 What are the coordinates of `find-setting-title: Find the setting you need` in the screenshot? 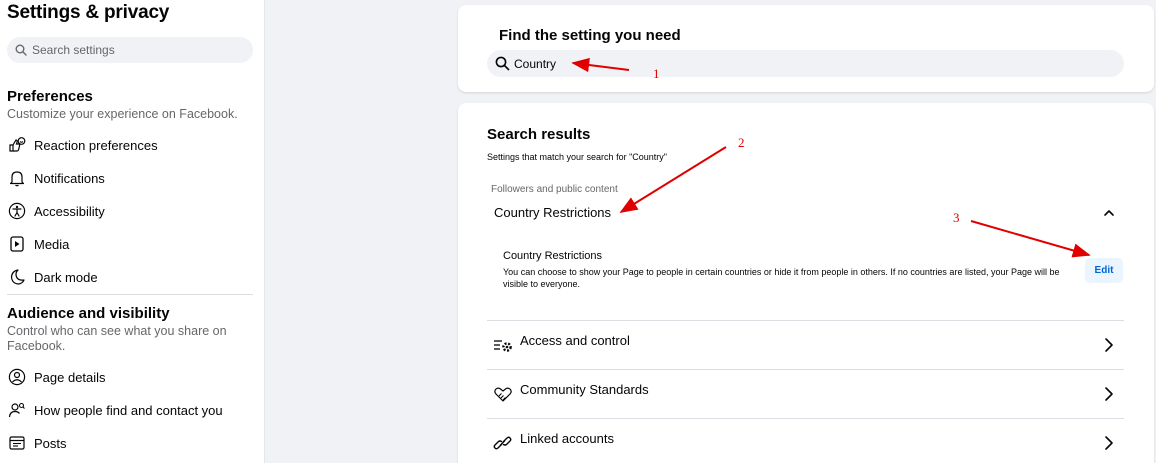 It's located at (590, 35).